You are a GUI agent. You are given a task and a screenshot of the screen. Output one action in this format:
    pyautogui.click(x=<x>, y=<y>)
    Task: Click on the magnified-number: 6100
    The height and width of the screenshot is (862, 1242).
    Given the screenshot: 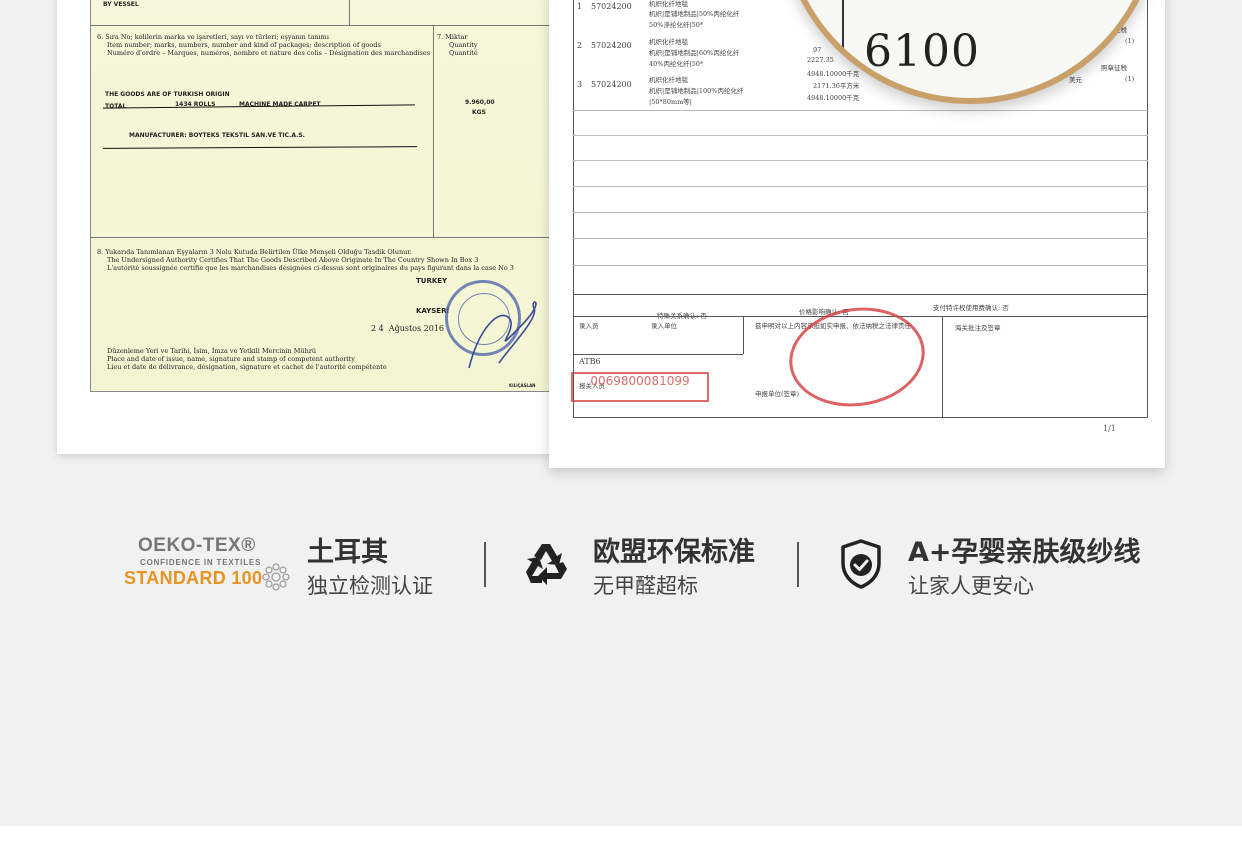 What is the action you would take?
    pyautogui.click(x=922, y=51)
    